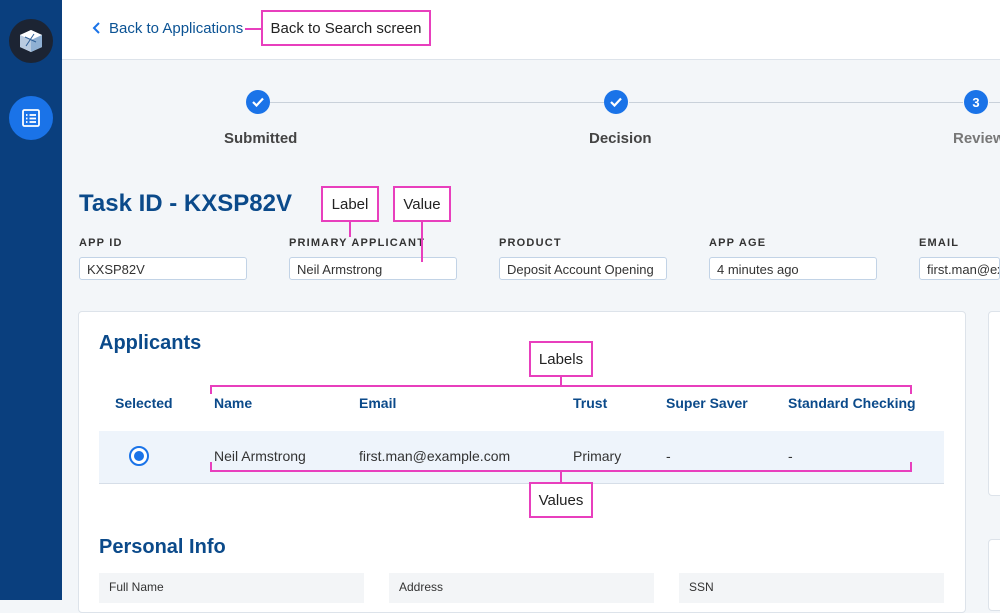 The height and width of the screenshot is (613, 1000). What do you see at coordinates (738, 243) in the screenshot?
I see `field-label: APP AGE` at bounding box center [738, 243].